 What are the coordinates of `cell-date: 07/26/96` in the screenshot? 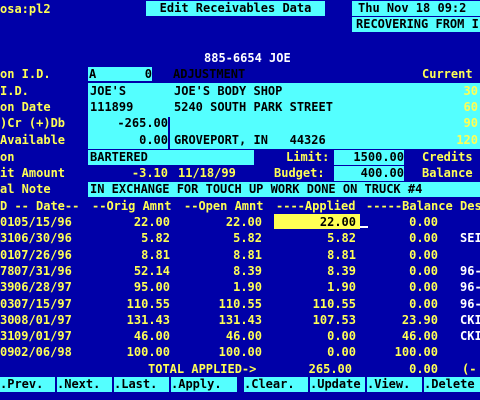 It's located at (43, 254).